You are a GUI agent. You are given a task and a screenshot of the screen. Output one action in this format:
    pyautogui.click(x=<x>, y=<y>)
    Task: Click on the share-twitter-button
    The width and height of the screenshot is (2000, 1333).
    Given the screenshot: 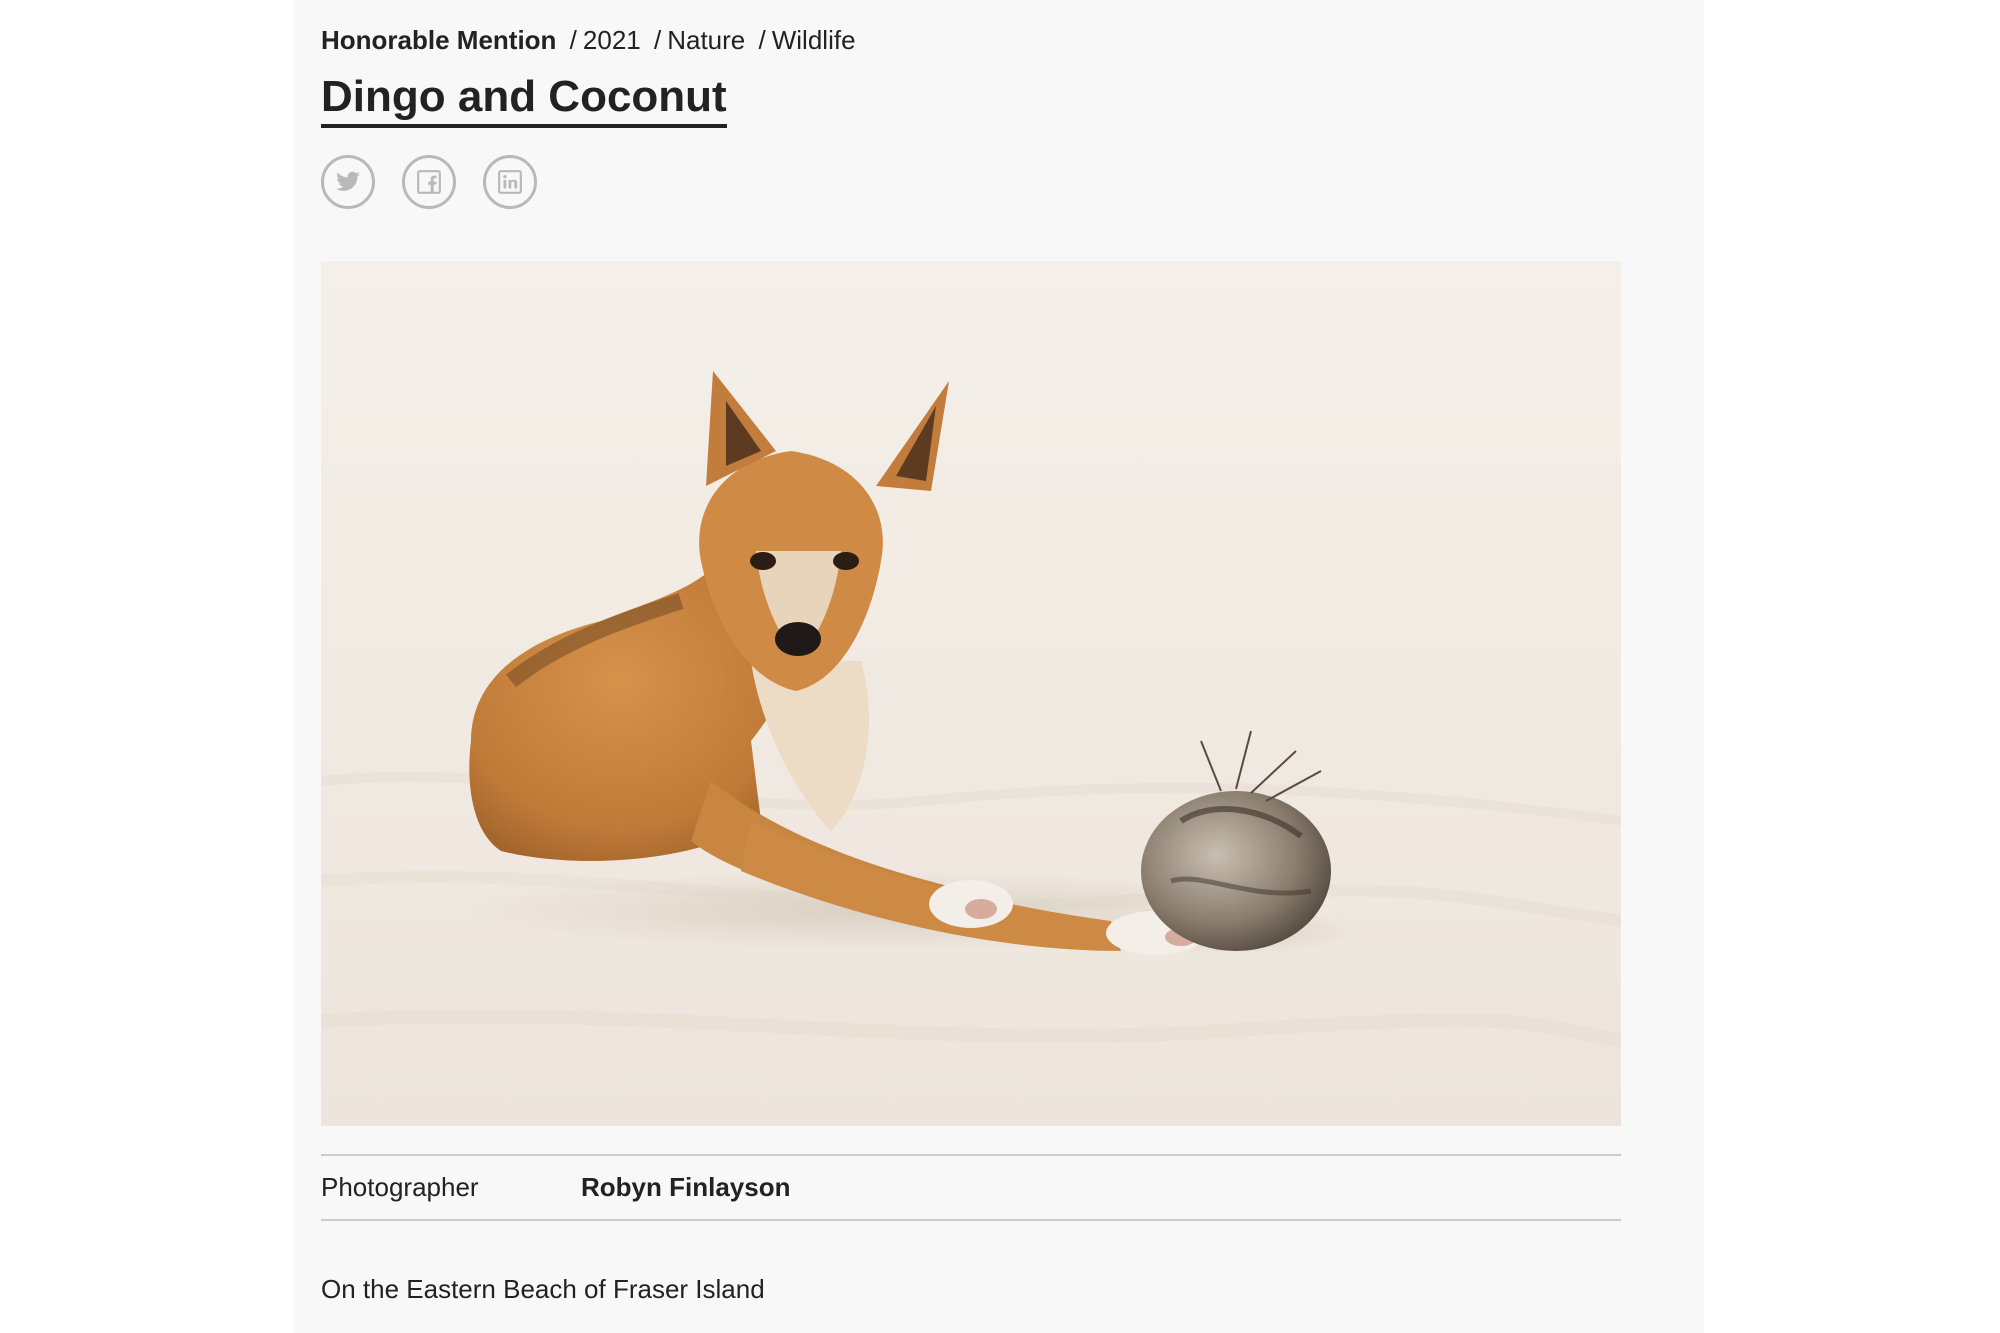 What is the action you would take?
    pyautogui.click(x=348, y=182)
    